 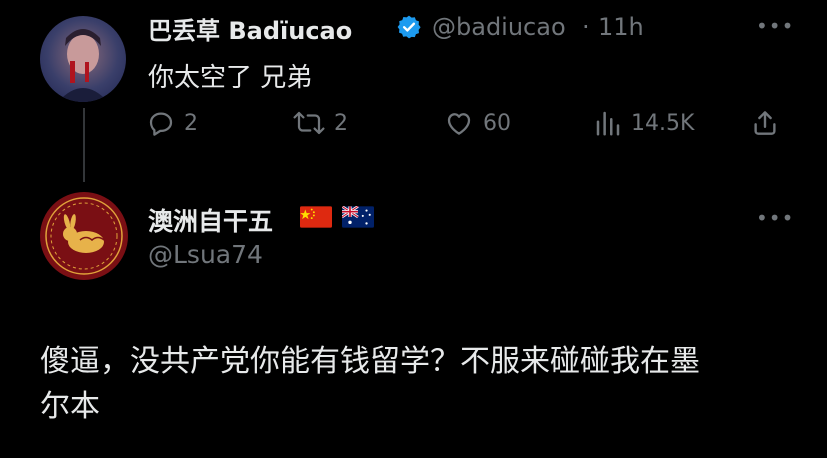 I want to click on like-count: 60, so click(x=497, y=123).